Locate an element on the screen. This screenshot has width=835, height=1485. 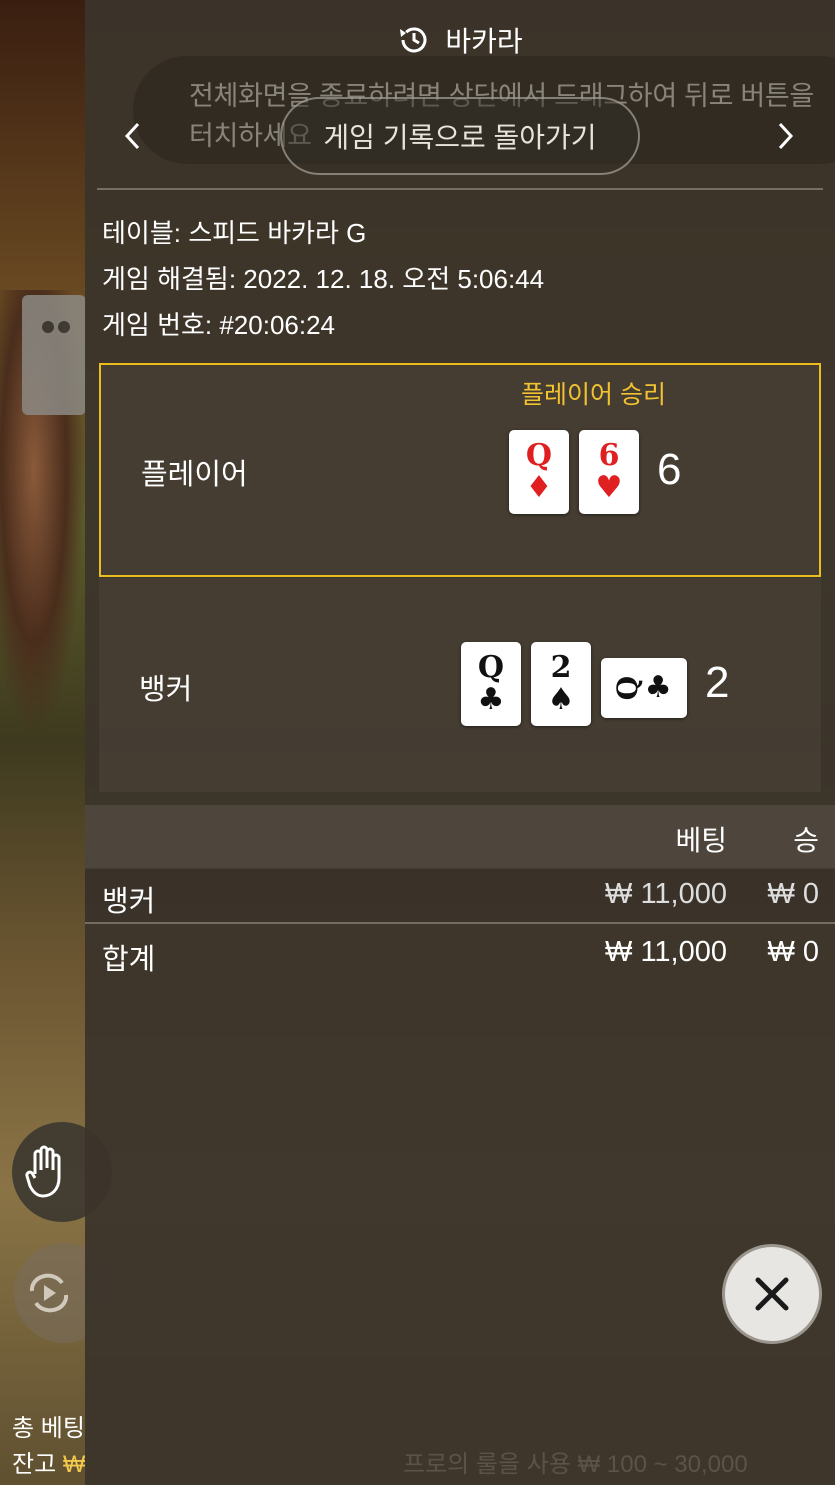
history-icon is located at coordinates (413, 40).